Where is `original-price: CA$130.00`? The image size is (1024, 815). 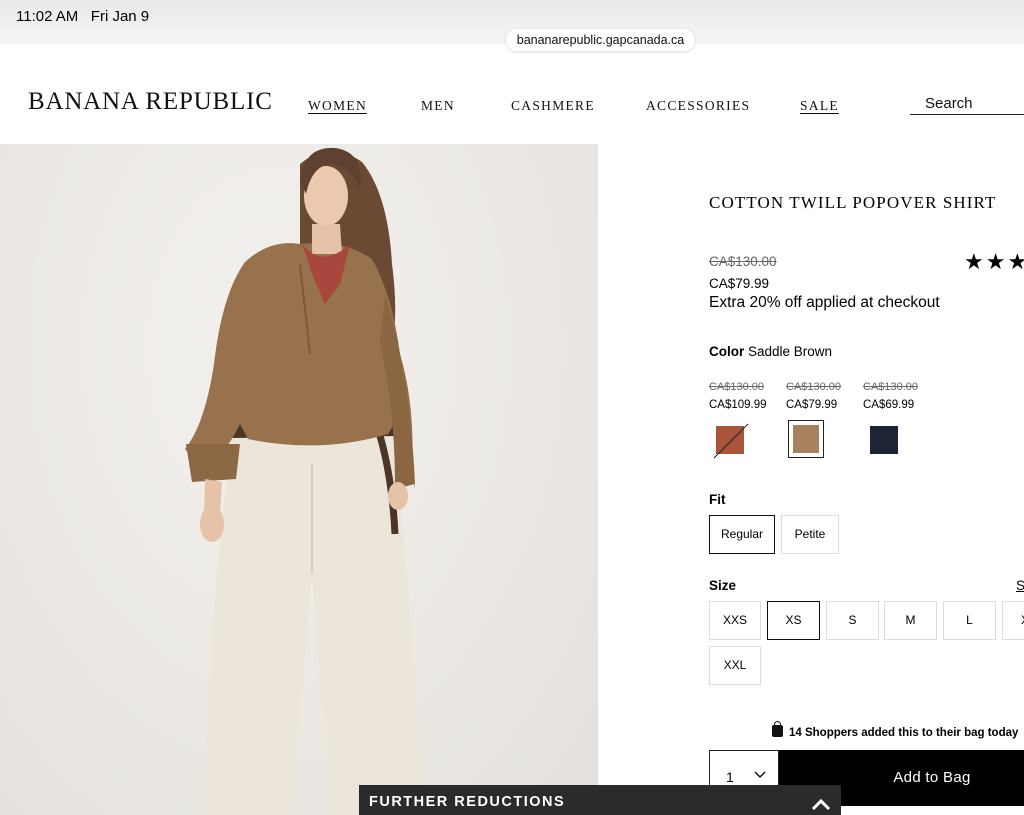 original-price: CA$130.00 is located at coordinates (743, 261).